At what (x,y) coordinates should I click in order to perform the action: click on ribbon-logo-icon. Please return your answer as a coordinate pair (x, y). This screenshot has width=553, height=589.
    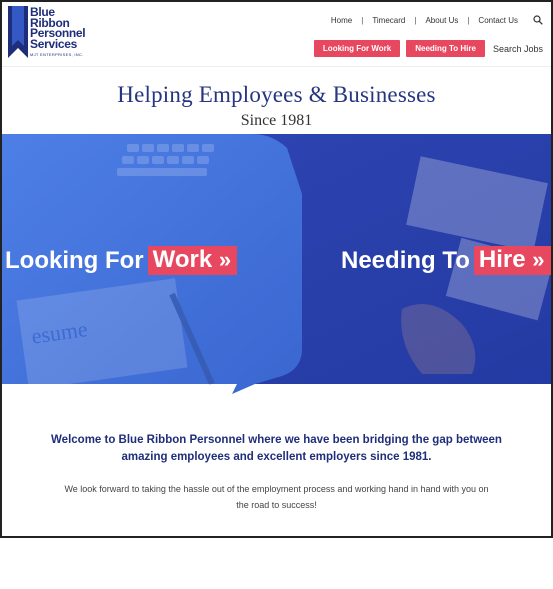
    Looking at the image, I should click on (18, 32).